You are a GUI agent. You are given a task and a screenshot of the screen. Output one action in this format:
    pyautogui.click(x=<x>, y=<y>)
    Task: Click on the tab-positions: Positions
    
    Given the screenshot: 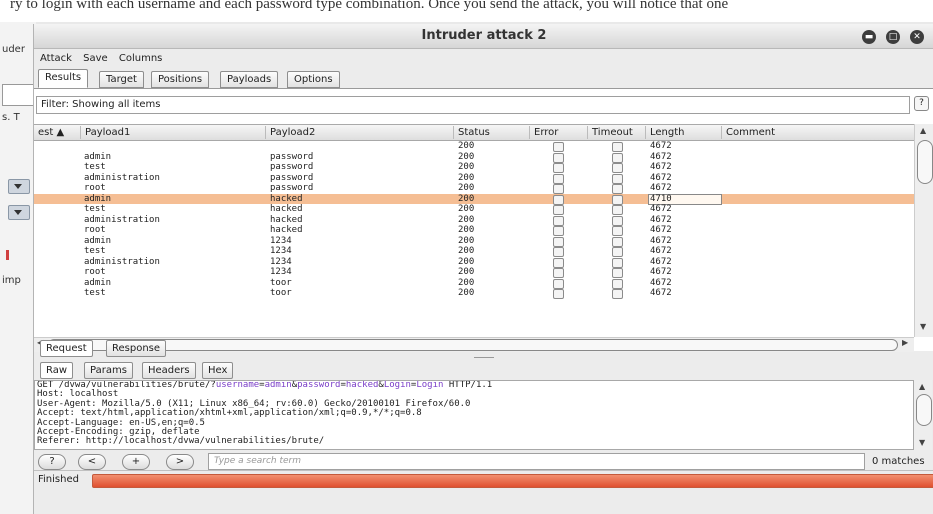 What is the action you would take?
    pyautogui.click(x=180, y=79)
    